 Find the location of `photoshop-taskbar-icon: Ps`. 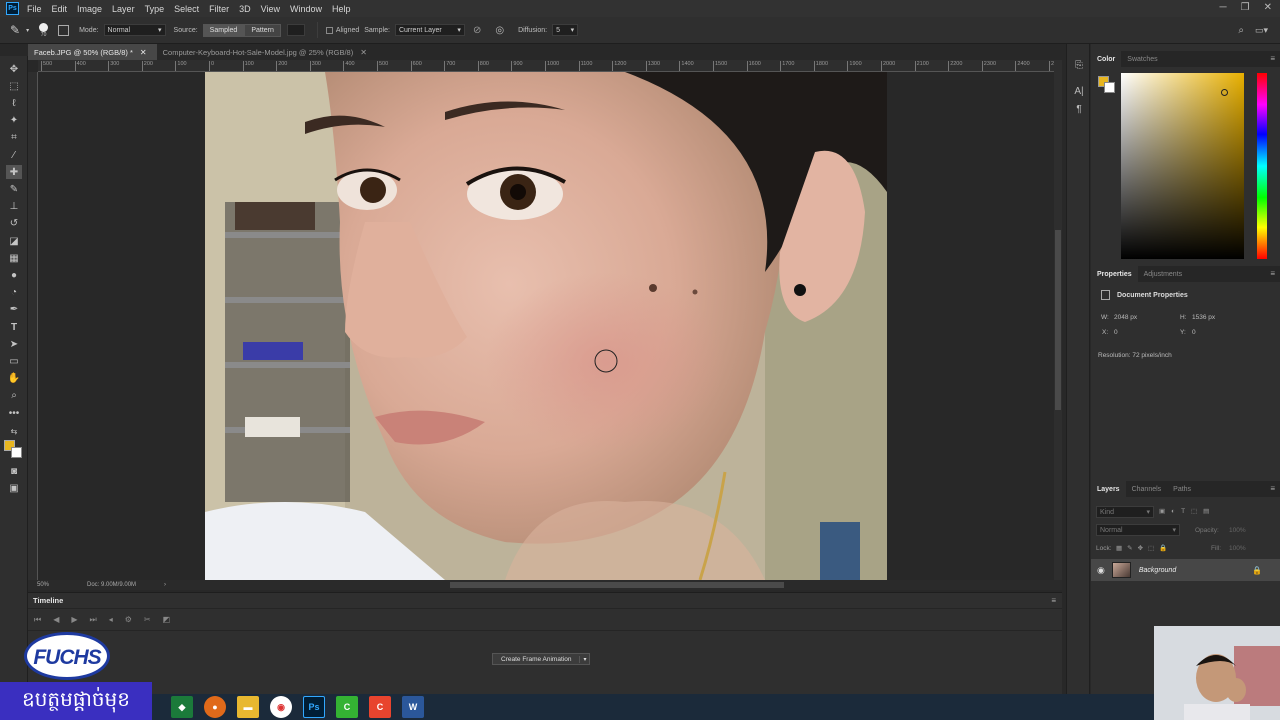

photoshop-taskbar-icon: Ps is located at coordinates (314, 707).